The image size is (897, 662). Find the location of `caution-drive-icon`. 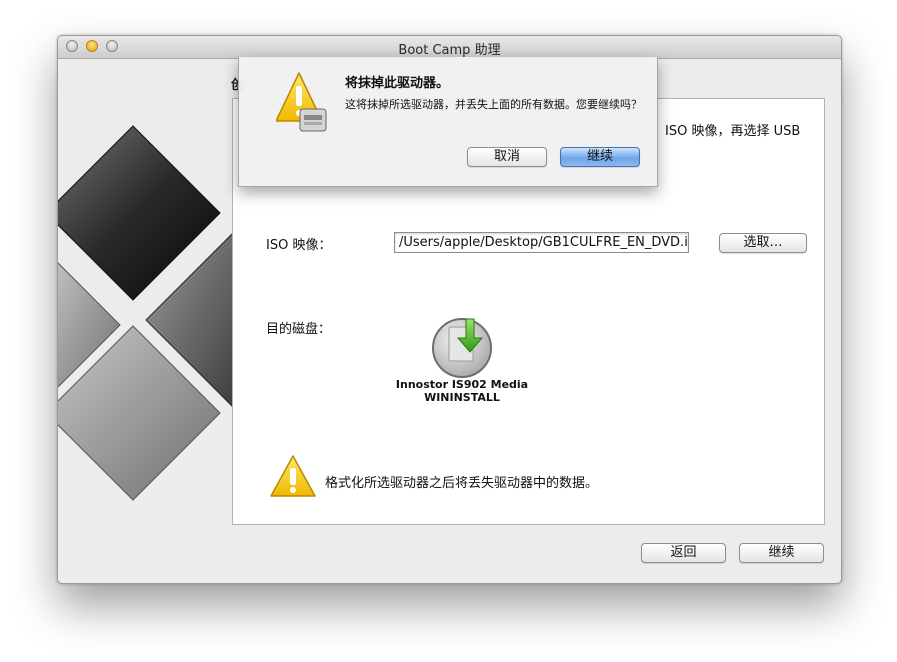

caution-drive-icon is located at coordinates (301, 102).